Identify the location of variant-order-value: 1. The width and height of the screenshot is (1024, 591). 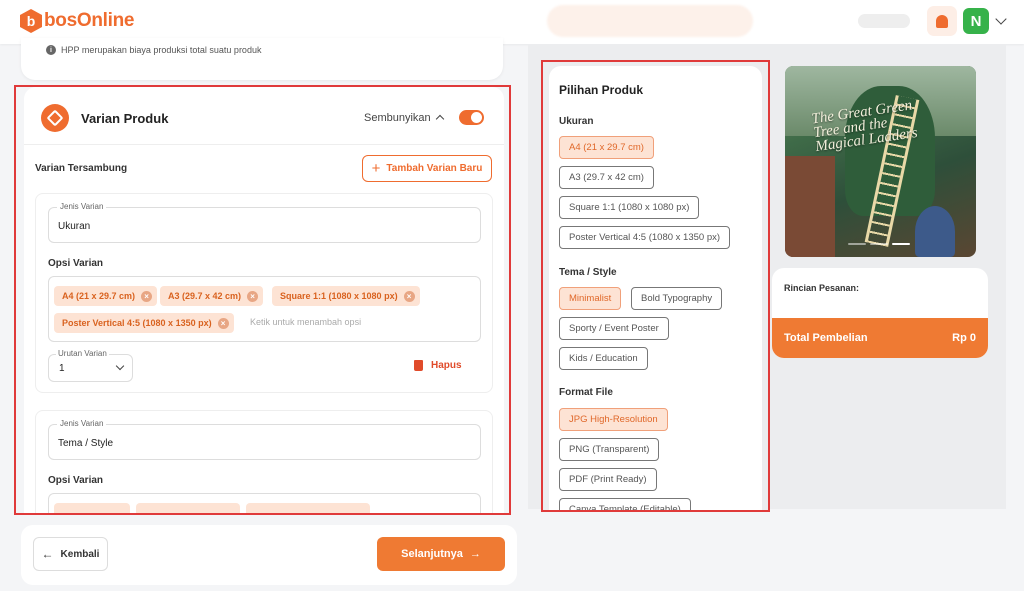
(62, 368).